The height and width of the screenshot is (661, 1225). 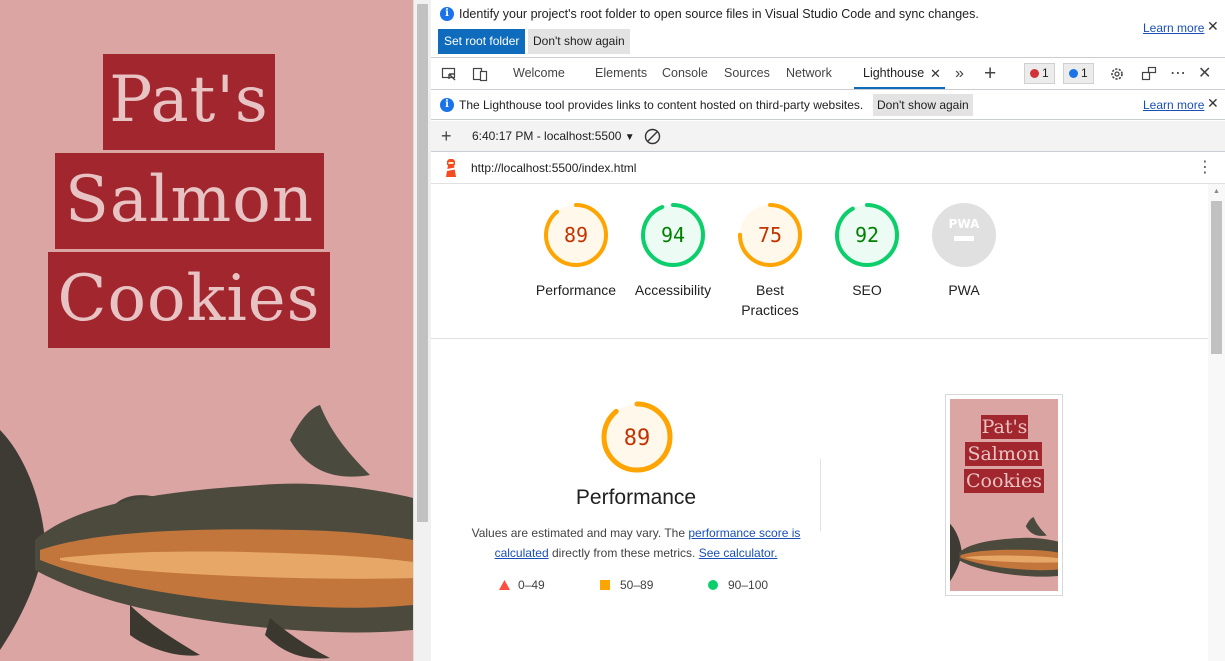 I want to click on legend-fail: 0–49, so click(x=522, y=585).